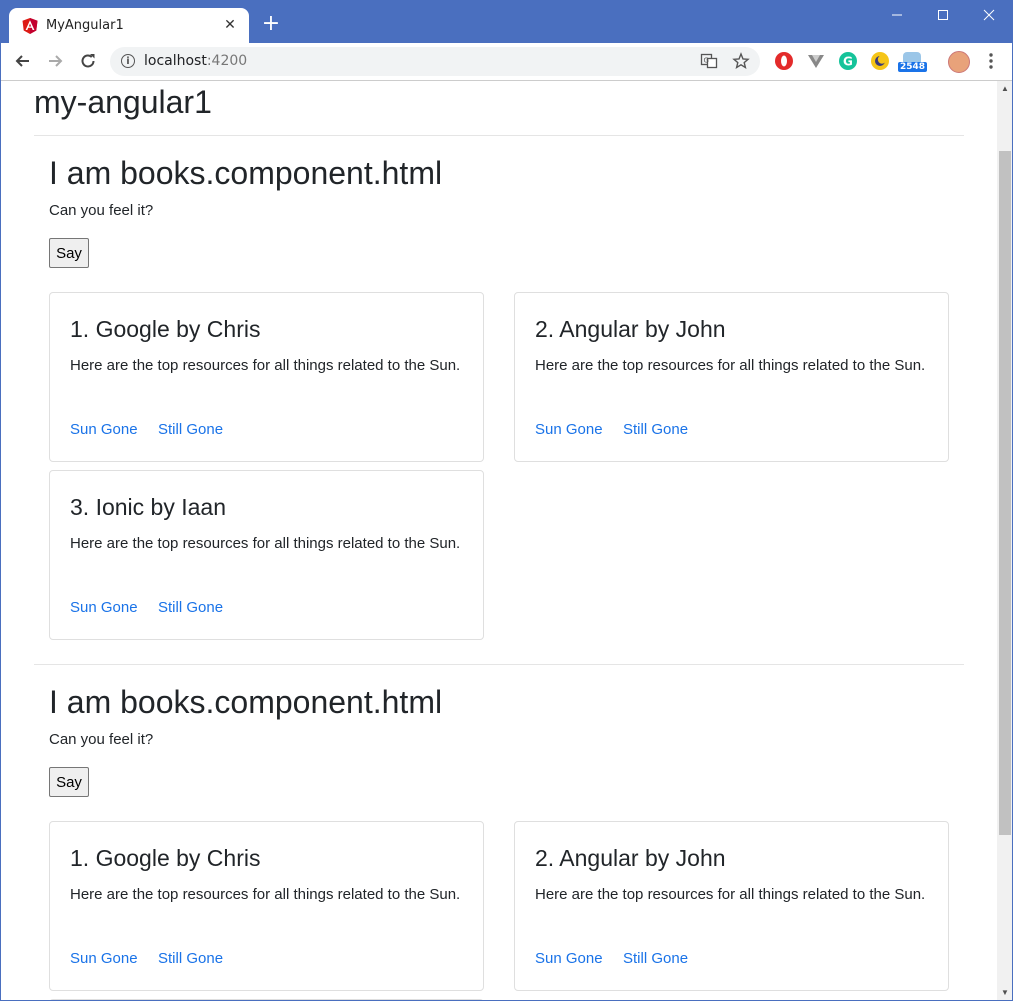 This screenshot has width=1013, height=1001. I want to click on new-tab-button: +, so click(271, 24).